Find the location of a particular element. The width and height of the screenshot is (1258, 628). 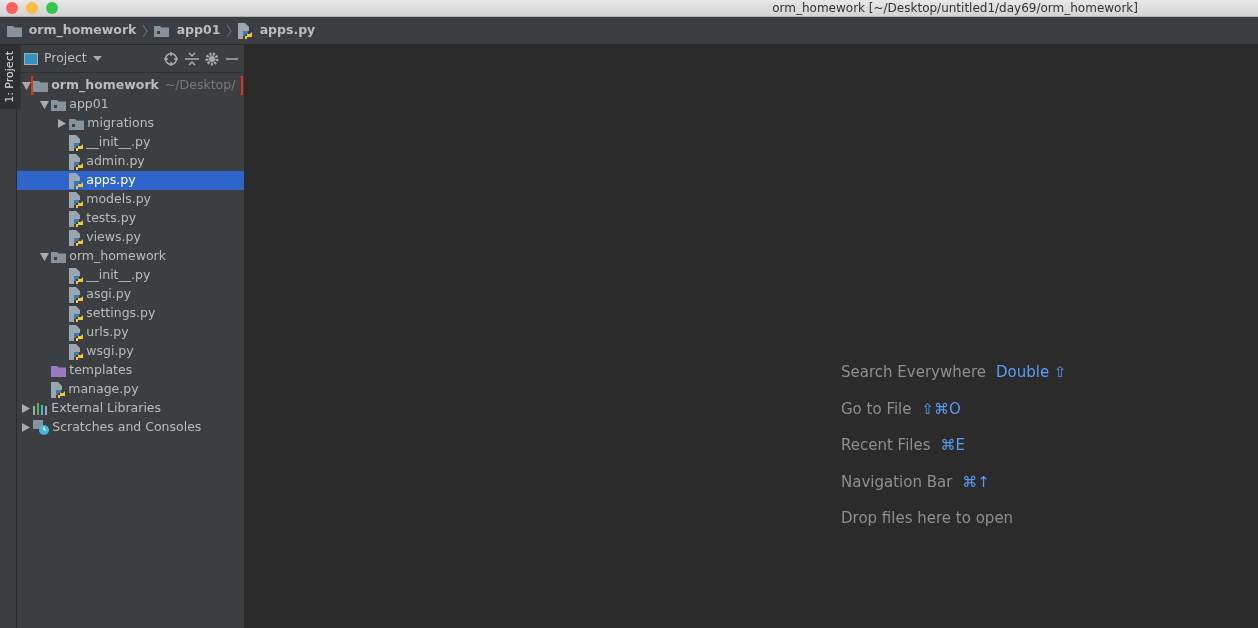

shortcut: ⌘E is located at coordinates (952, 445).